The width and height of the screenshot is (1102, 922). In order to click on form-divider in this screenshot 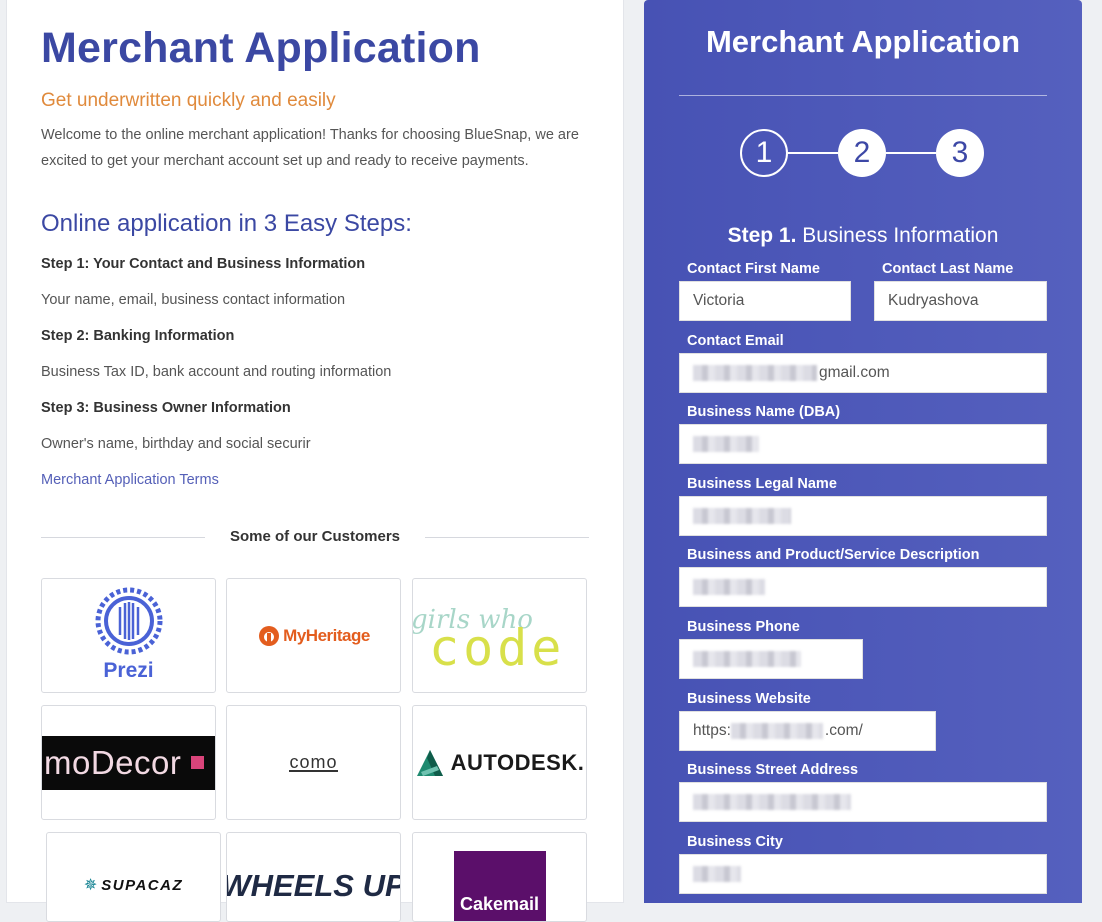, I will do `click(863, 95)`.